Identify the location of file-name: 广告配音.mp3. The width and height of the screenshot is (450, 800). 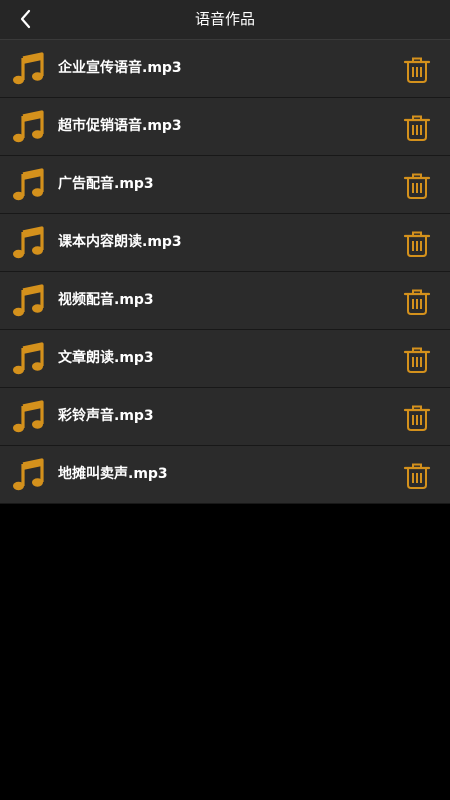
(106, 184).